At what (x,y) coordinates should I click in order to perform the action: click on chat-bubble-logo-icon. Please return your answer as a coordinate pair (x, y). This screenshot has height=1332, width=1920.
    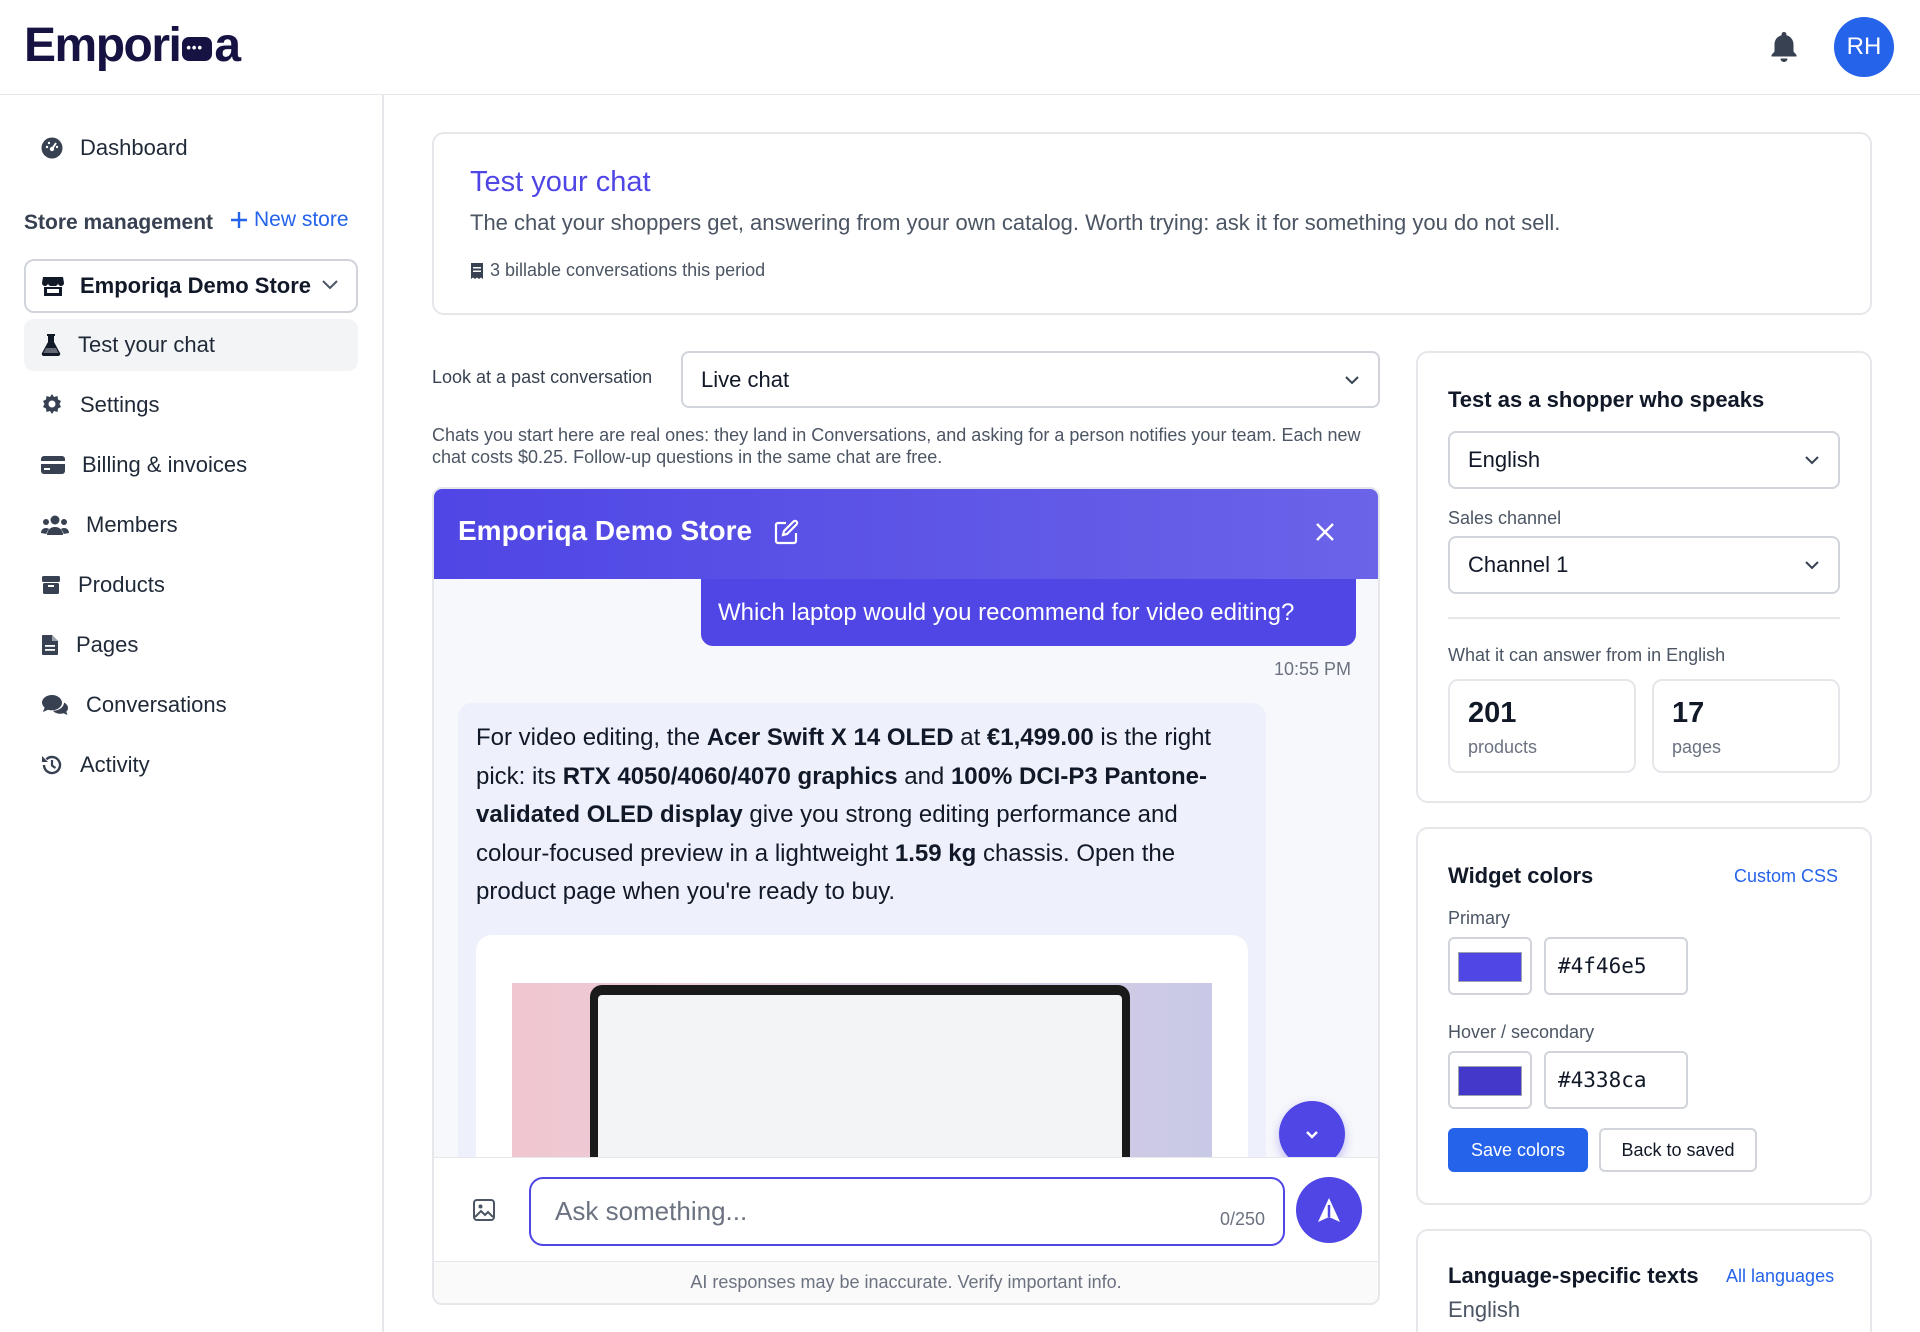
    Looking at the image, I should click on (197, 48).